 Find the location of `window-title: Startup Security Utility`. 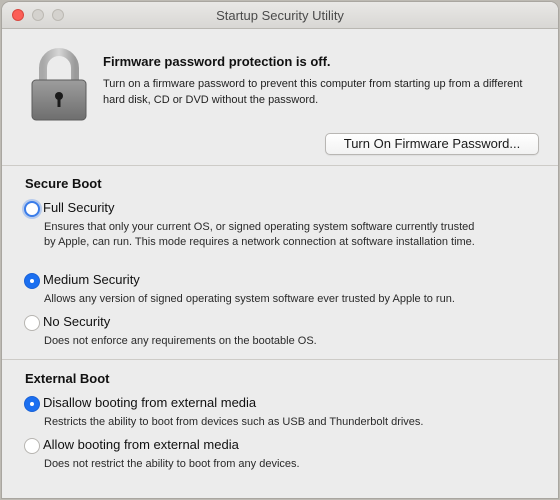

window-title: Startup Security Utility is located at coordinates (280, 15).